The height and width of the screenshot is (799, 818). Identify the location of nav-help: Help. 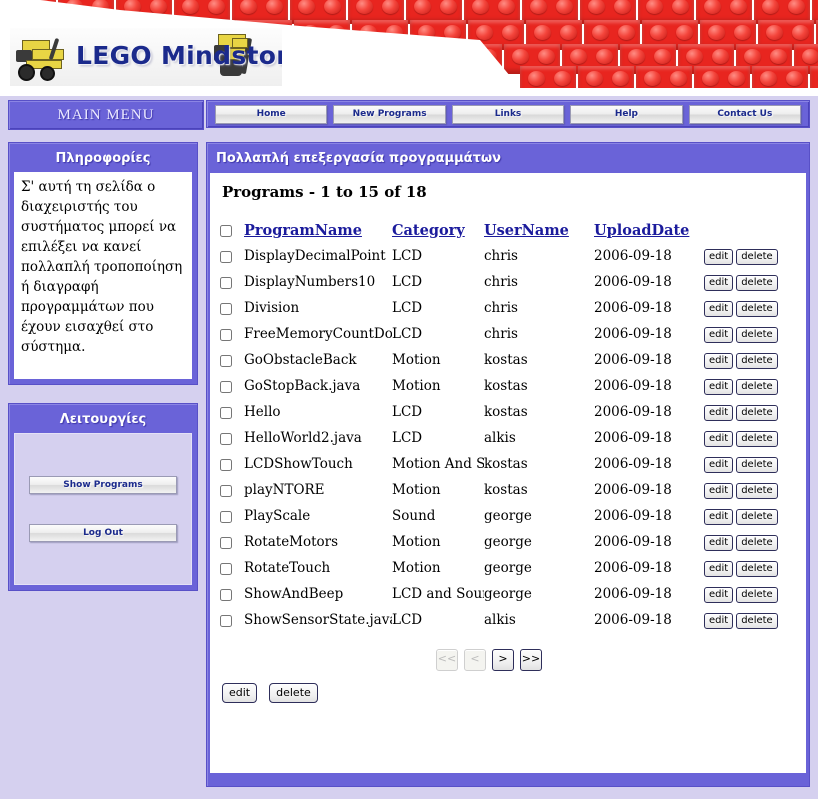
(626, 114).